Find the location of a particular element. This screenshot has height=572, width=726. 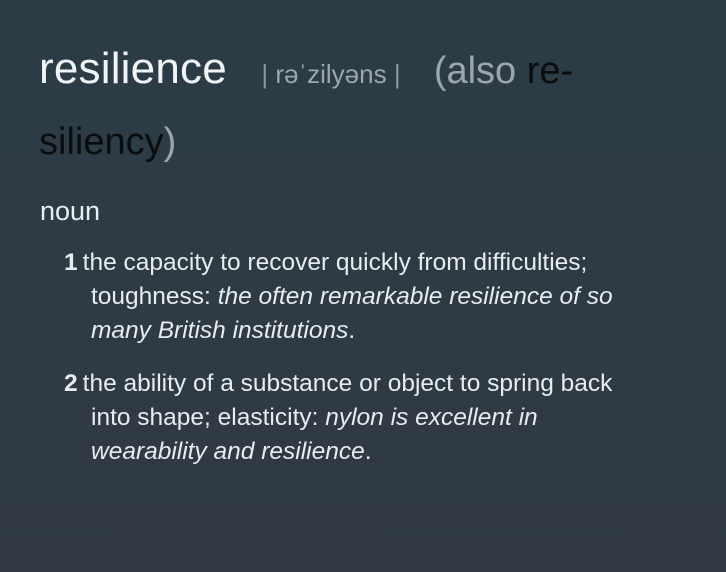

headword: resilience is located at coordinates (133, 68).